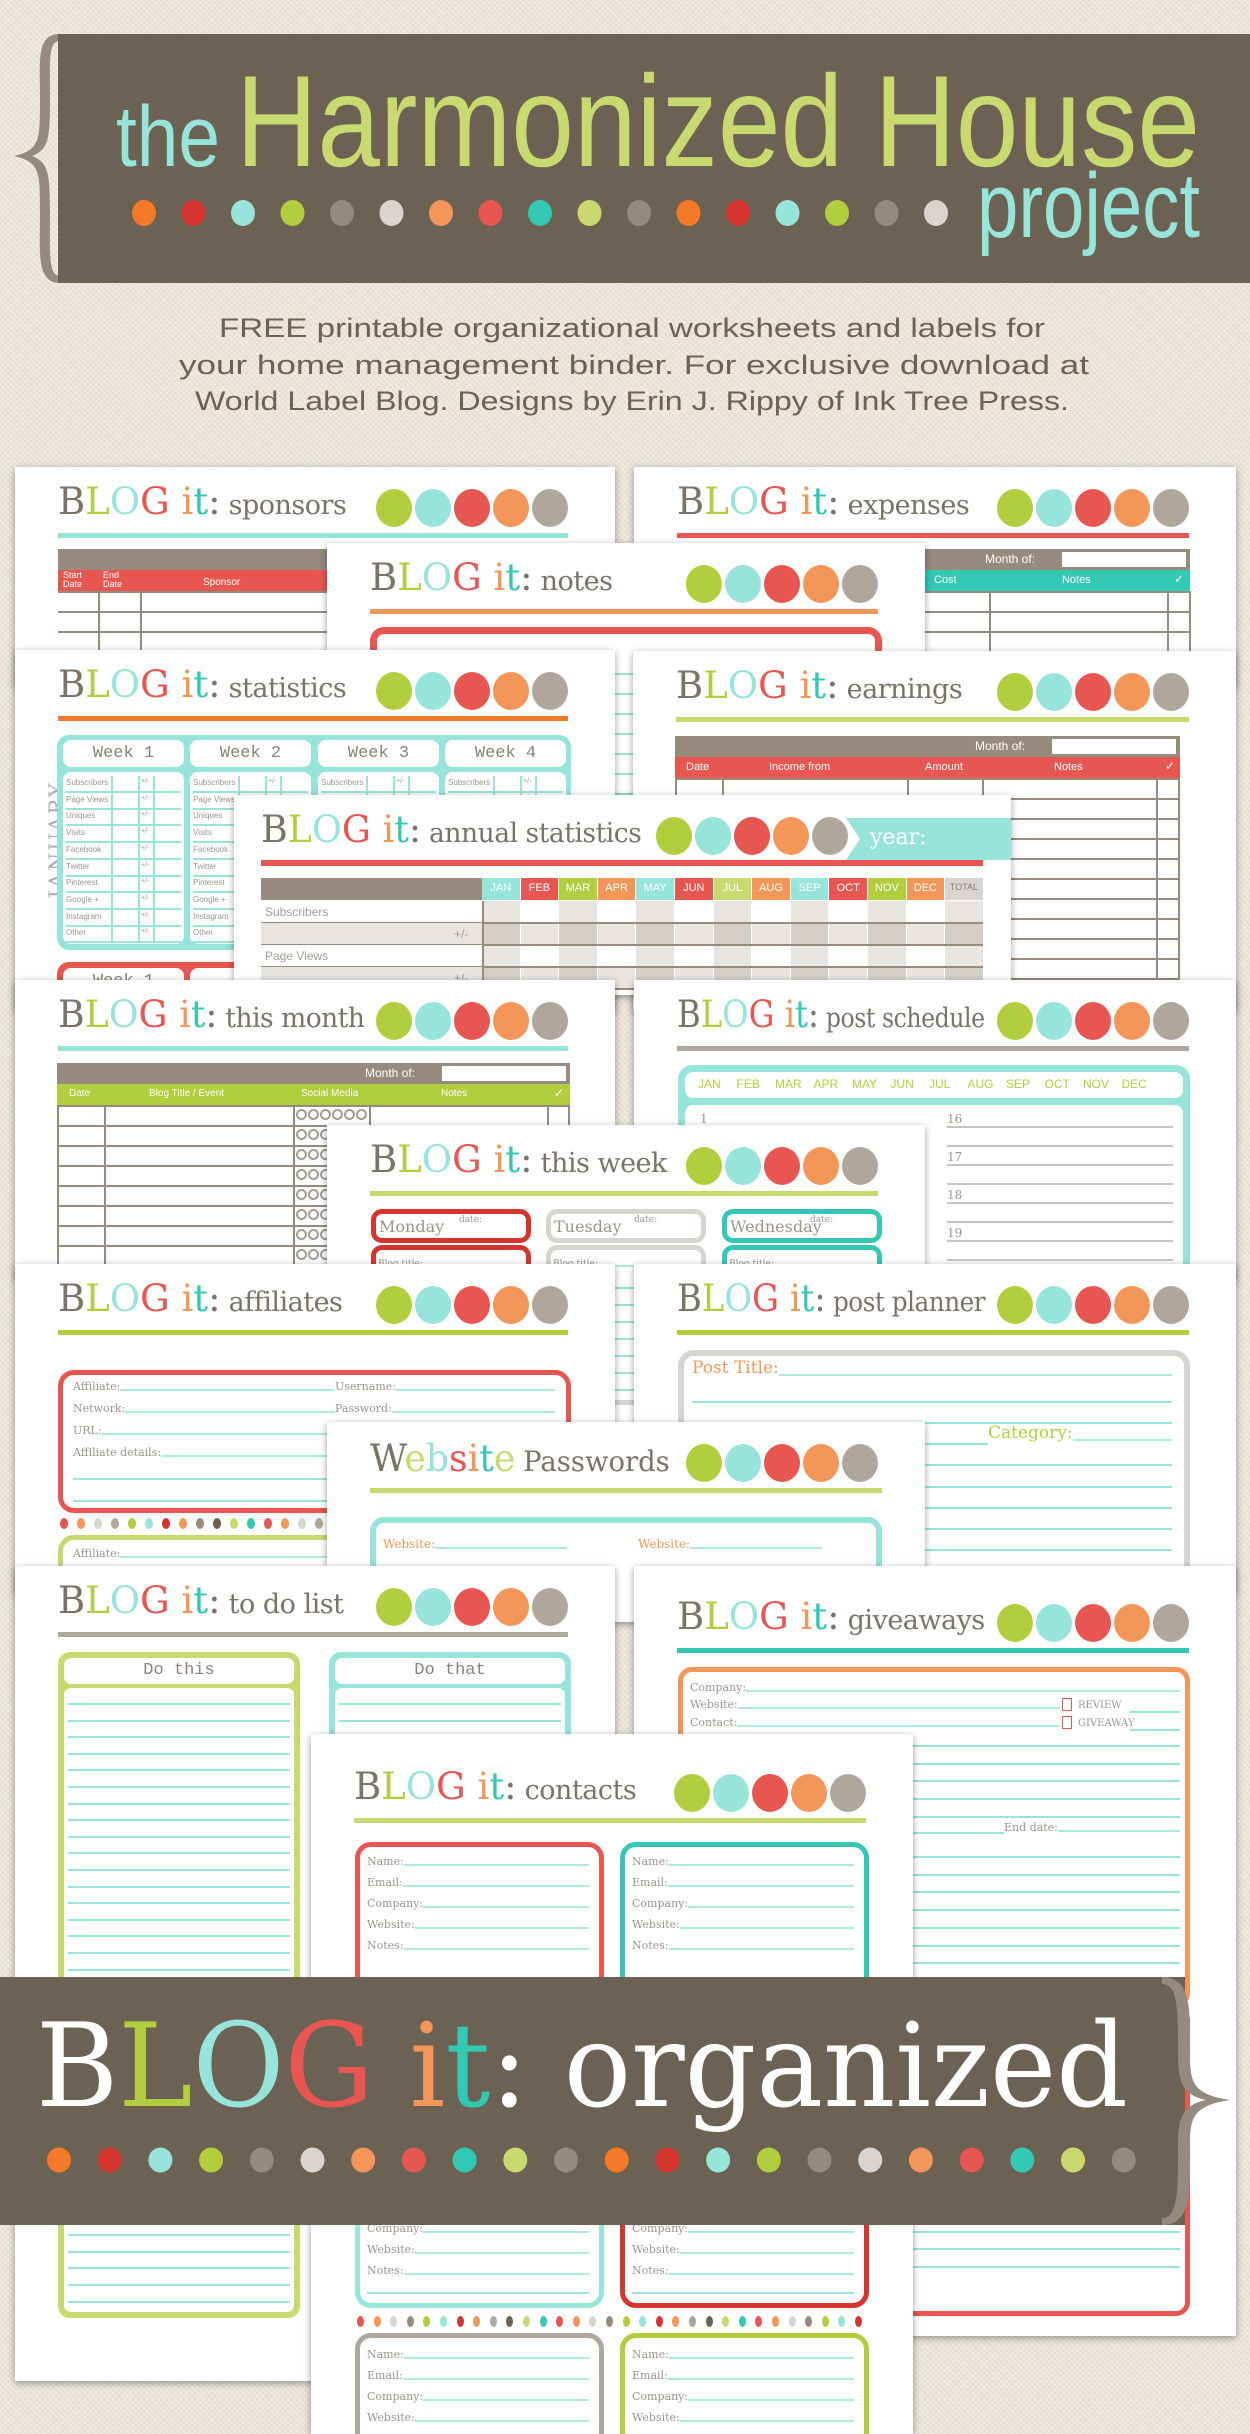 This screenshot has height=2434, width=1250. I want to click on month-tab: JUN, so click(902, 1084).